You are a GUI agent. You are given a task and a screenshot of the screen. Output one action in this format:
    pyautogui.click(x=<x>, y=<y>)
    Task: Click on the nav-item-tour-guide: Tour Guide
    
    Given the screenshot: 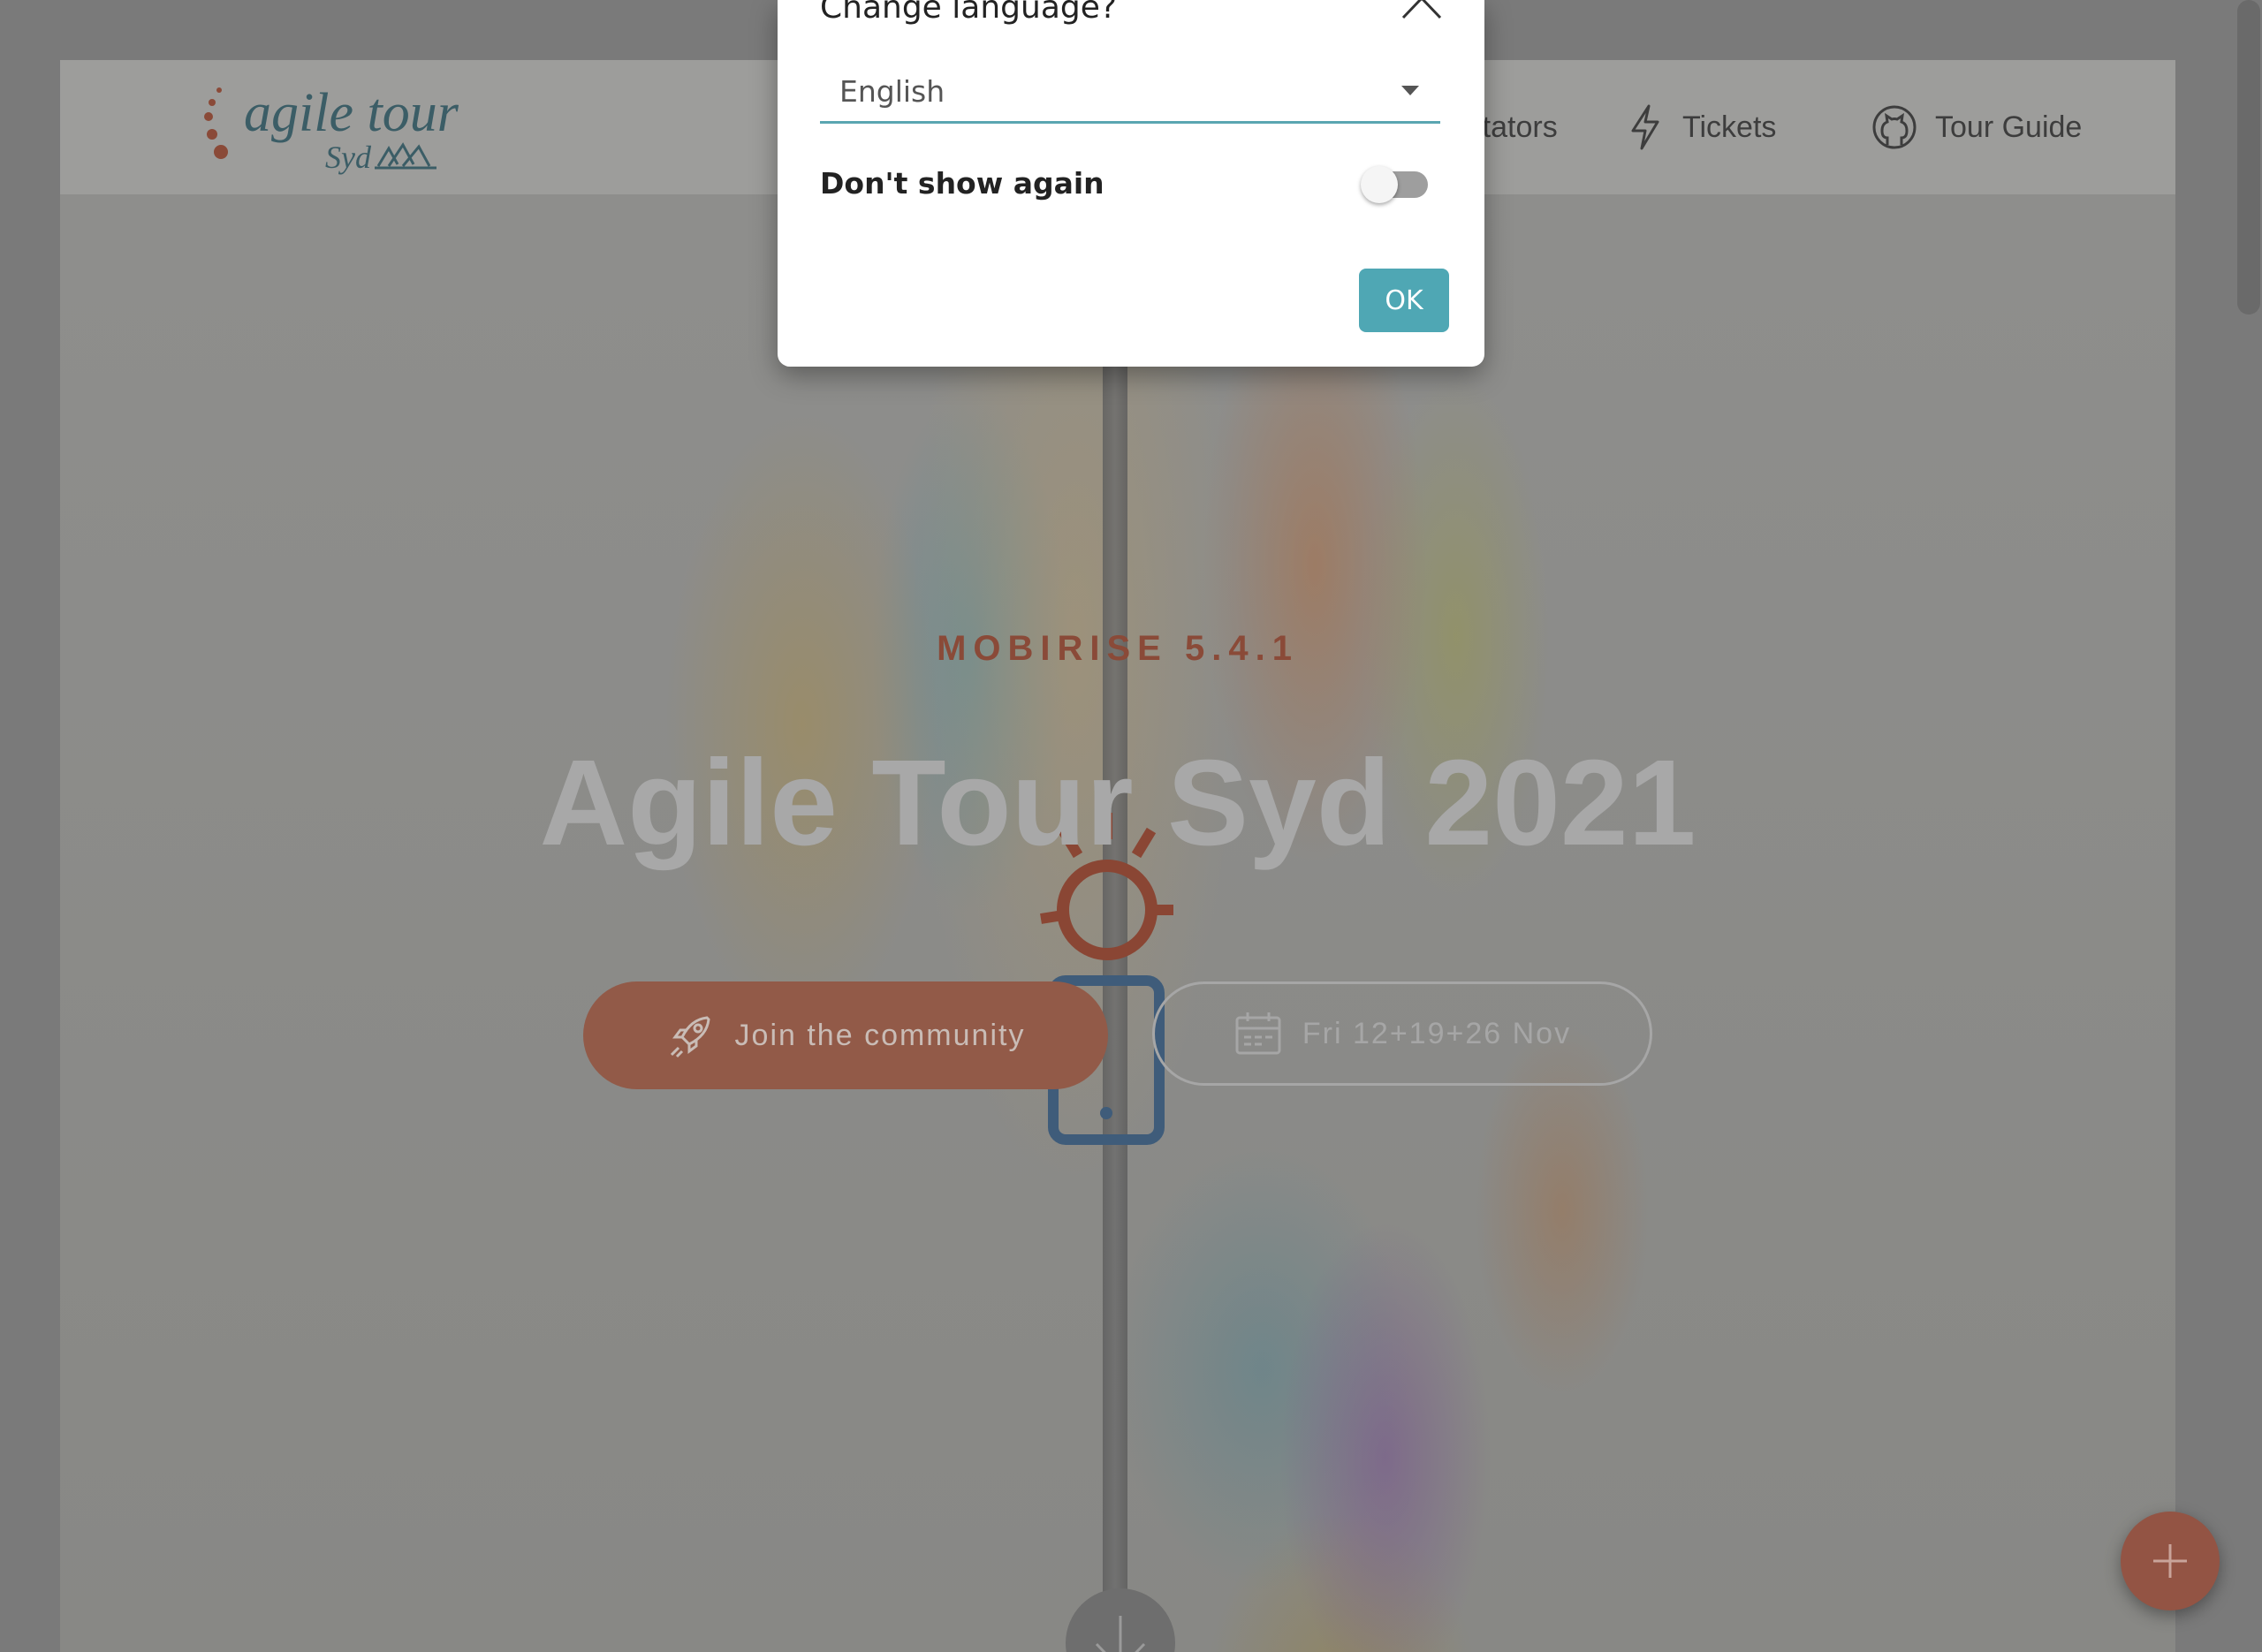 What is the action you would take?
    pyautogui.click(x=1976, y=127)
    